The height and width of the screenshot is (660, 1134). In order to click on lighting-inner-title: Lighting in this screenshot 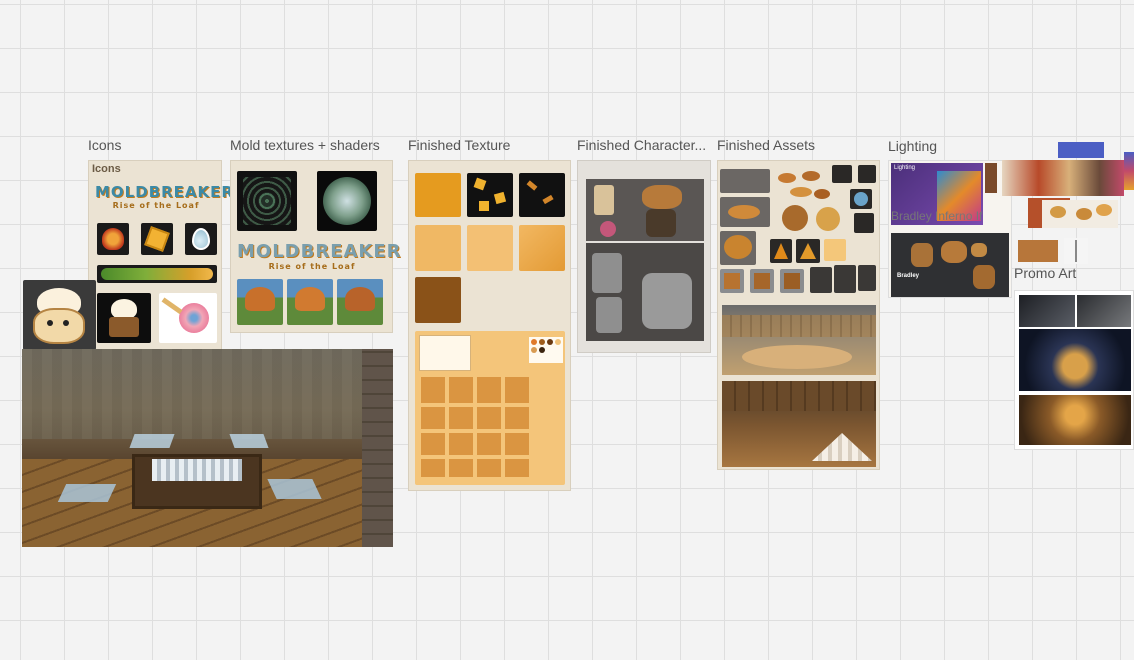, I will do `click(905, 168)`.